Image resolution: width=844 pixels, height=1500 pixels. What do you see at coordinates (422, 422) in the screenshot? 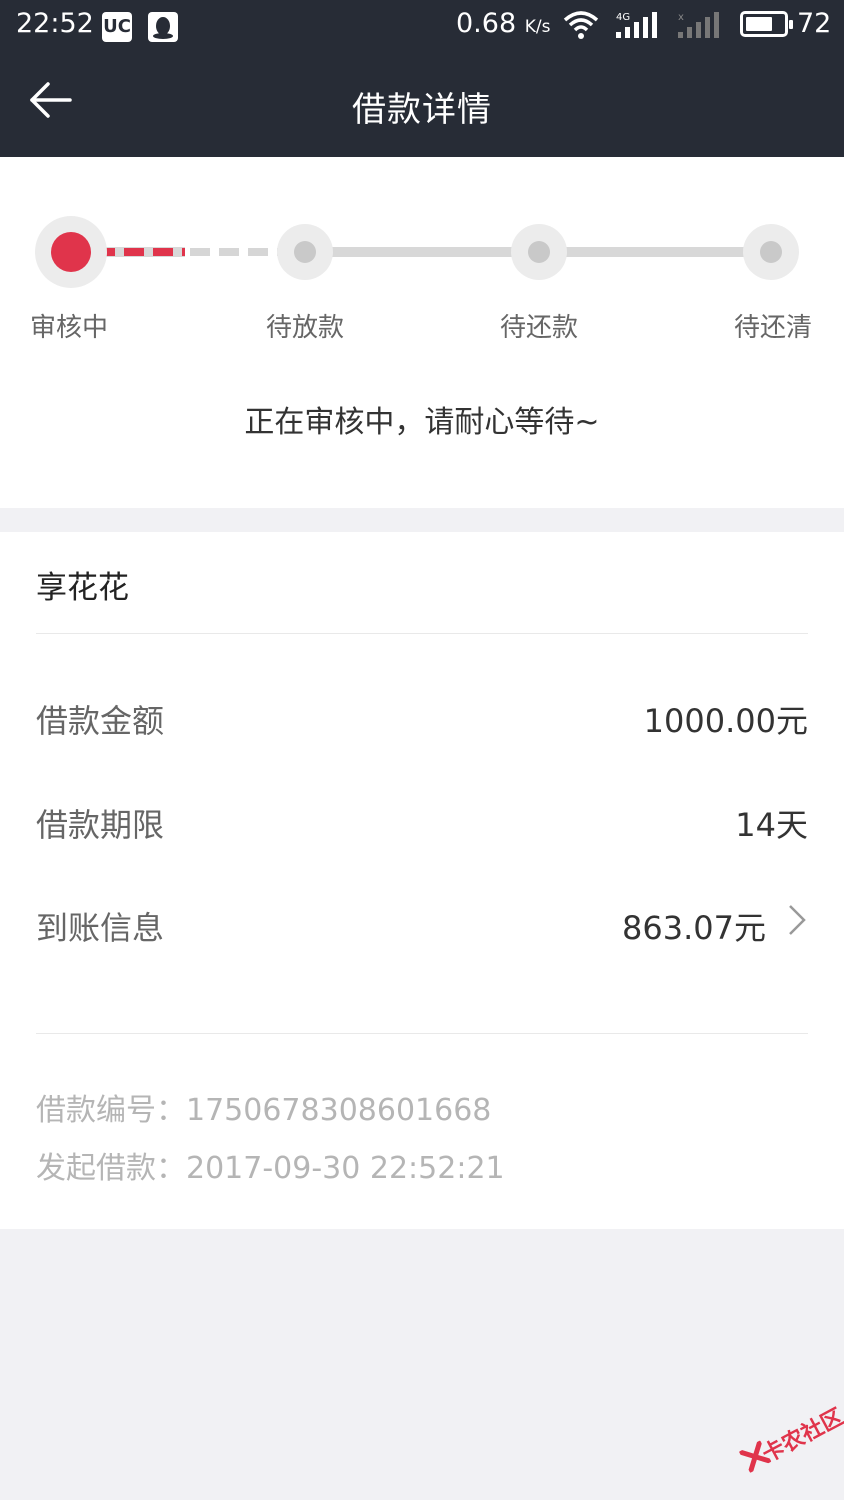
I see `status-message: 正在审核中，请耐心等待~` at bounding box center [422, 422].